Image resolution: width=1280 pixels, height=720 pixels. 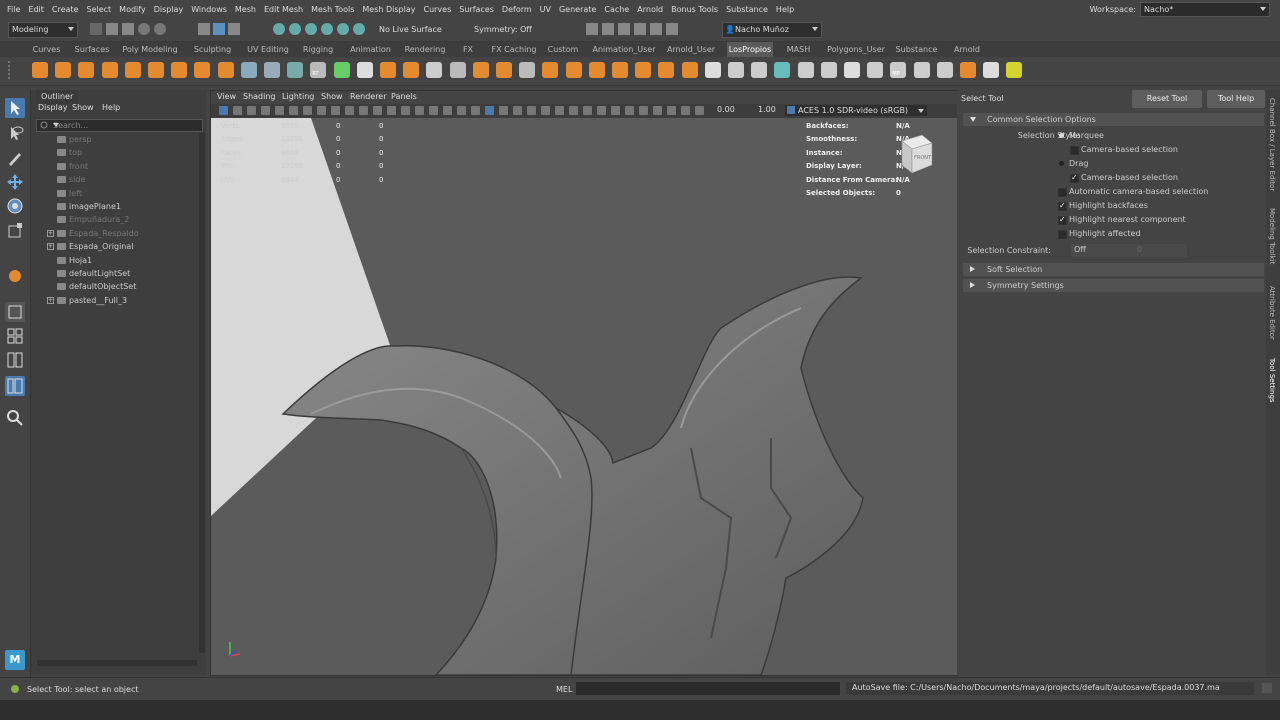 What do you see at coordinates (411, 70) in the screenshot?
I see `separate-icon` at bounding box center [411, 70].